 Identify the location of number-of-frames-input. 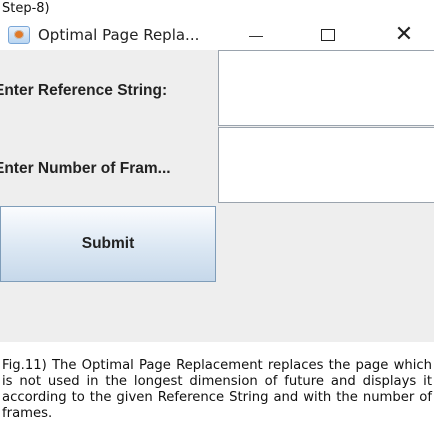
(326, 165).